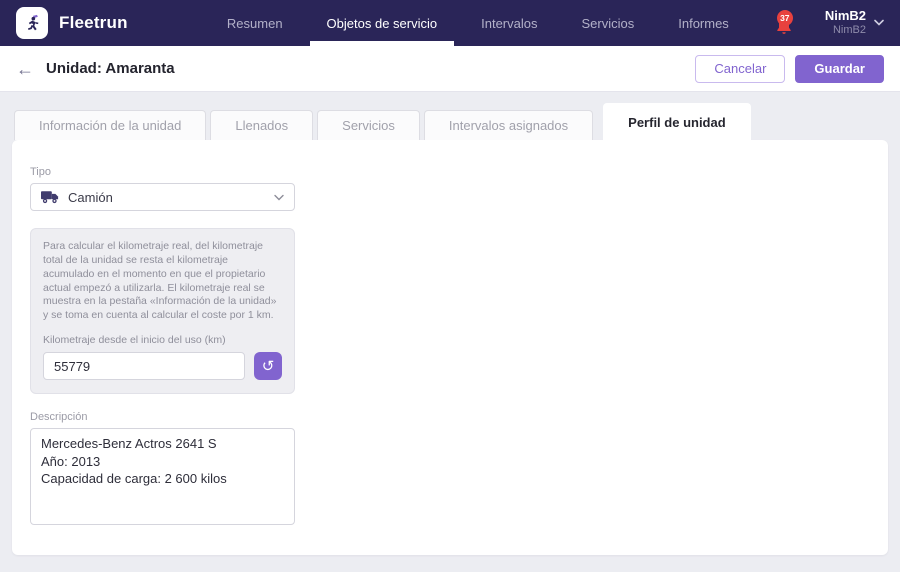 The width and height of the screenshot is (900, 572). Describe the element at coordinates (110, 68) in the screenshot. I see `page-title: Unidad: Amaranta` at that location.